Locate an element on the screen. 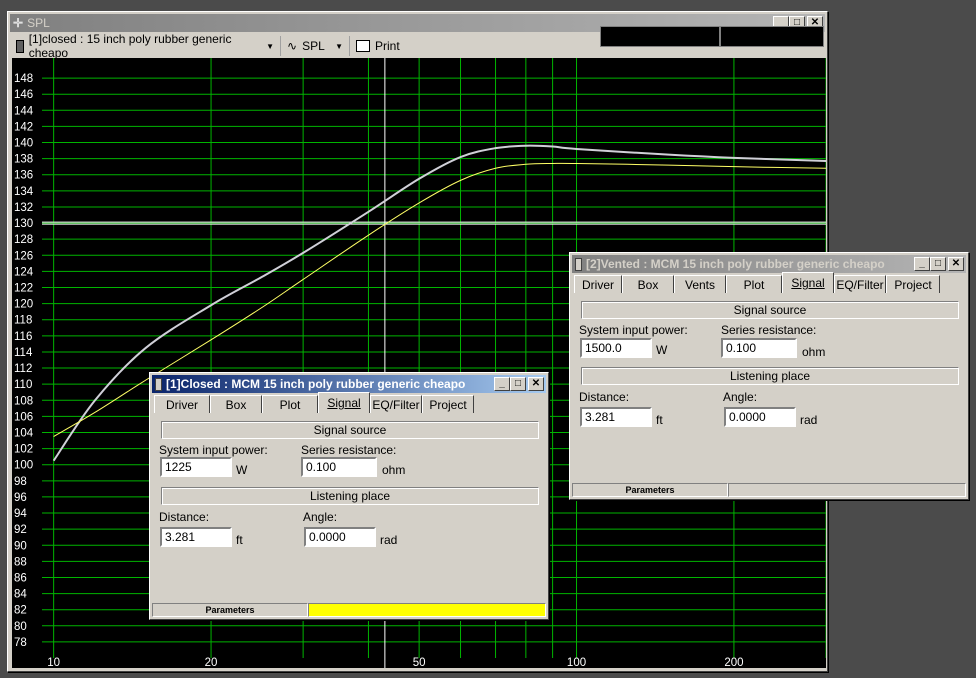 The image size is (976, 678). input-power-field: 1225 is located at coordinates (196, 467).